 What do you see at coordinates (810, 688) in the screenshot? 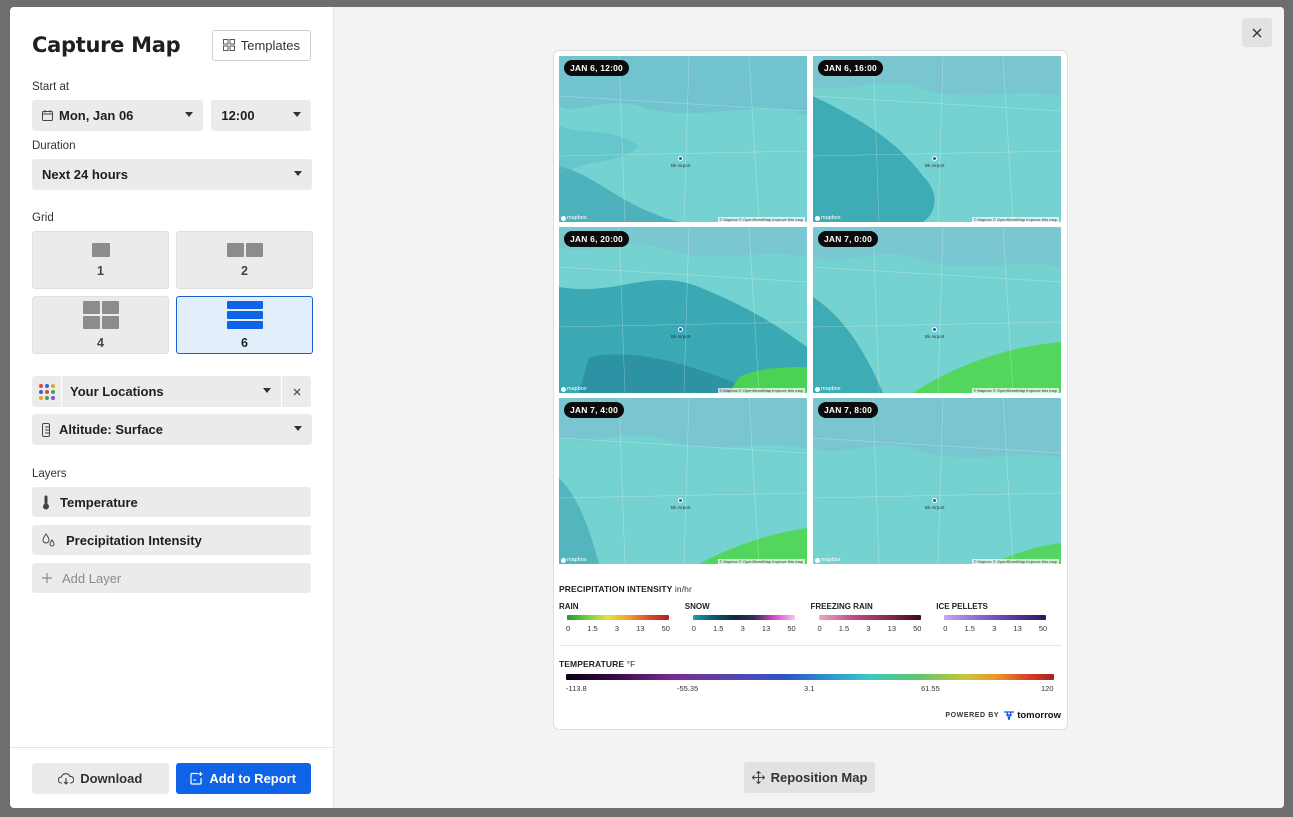
I see `temperature-ticks: -113.8 -55.35 3.1 61.55 120` at bounding box center [810, 688].